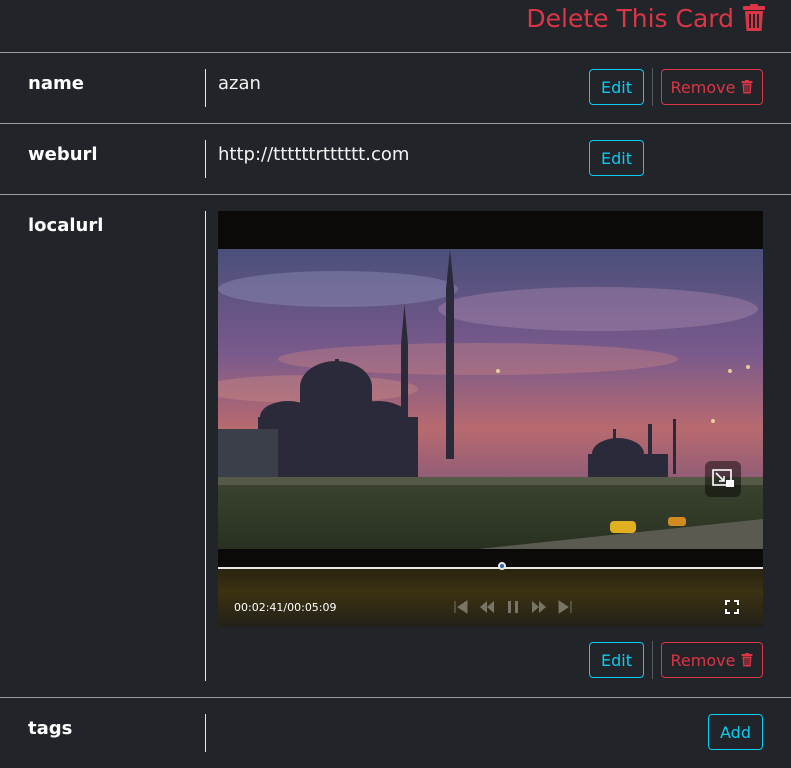 This screenshot has width=791, height=768. I want to click on picture-in-picture-icon, so click(723, 479).